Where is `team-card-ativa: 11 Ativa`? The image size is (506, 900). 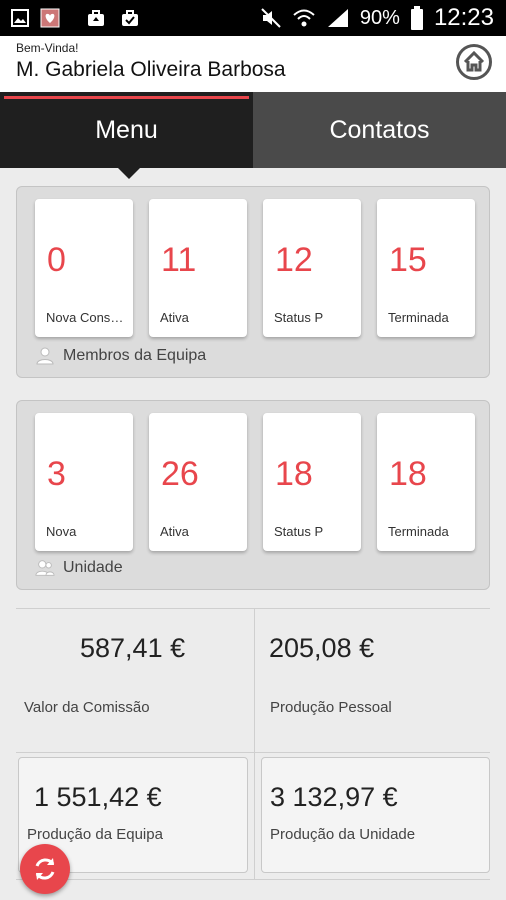
team-card-ativa: 11 Ativa is located at coordinates (198, 268).